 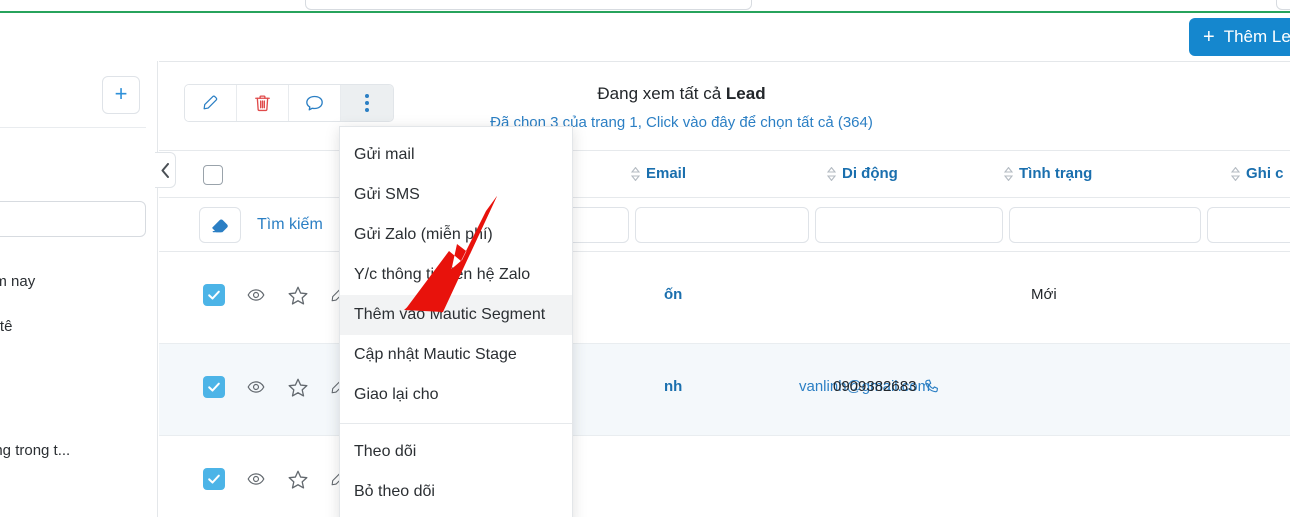 What do you see at coordinates (645, 12) in the screenshot?
I see `green-divider` at bounding box center [645, 12].